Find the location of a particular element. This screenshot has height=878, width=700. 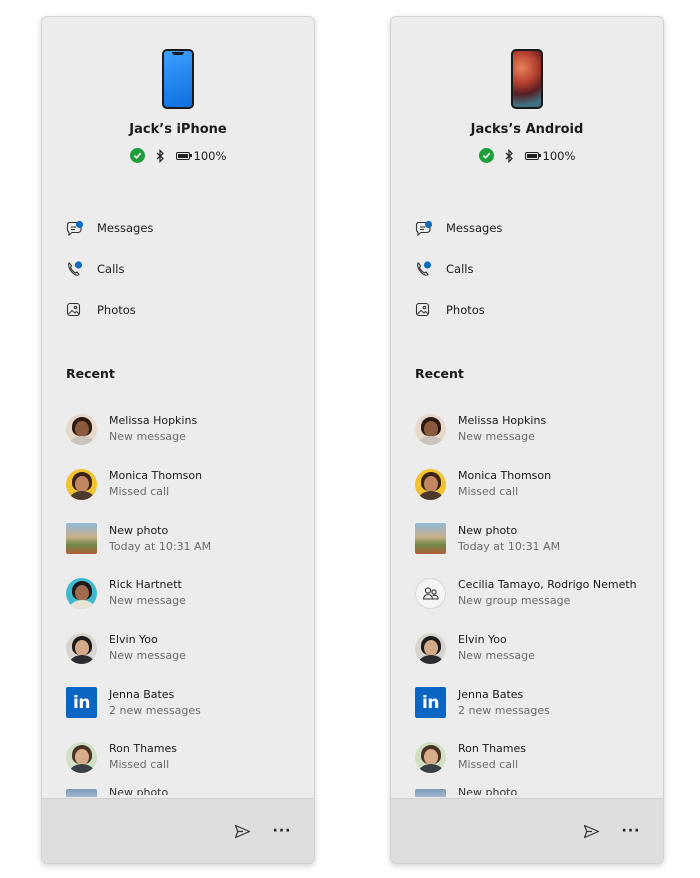

device-name: Jacks’s Android is located at coordinates (527, 129).